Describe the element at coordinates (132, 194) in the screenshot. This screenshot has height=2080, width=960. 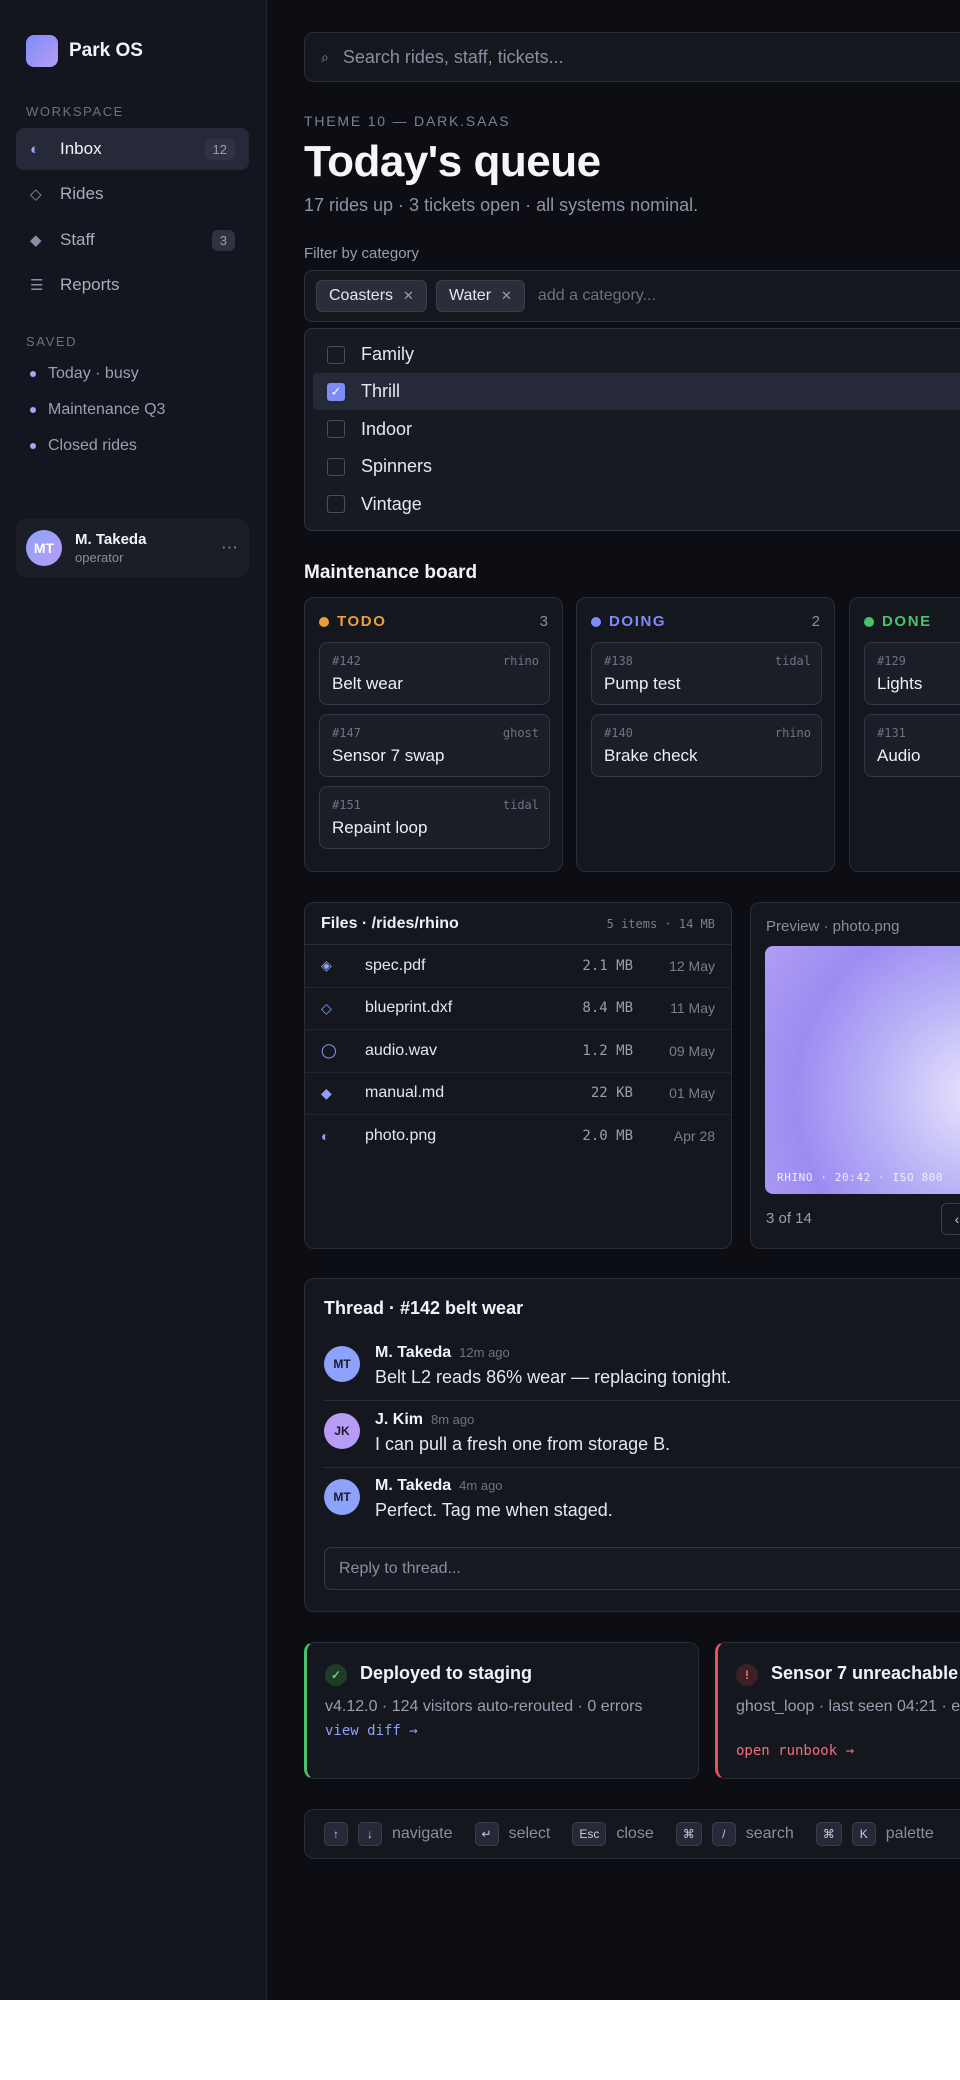
I see `sidebar-item-rides: ◇ Rides` at that location.